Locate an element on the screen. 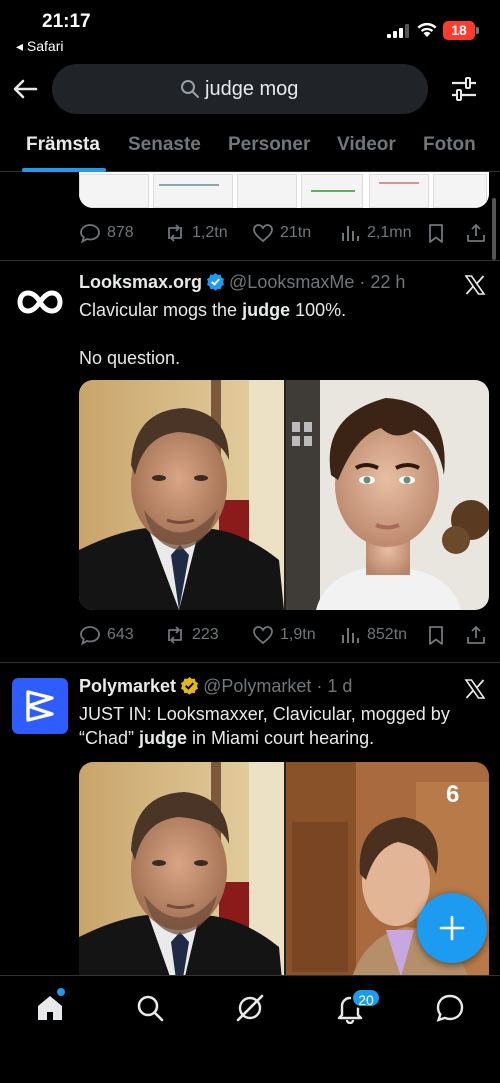 The height and width of the screenshot is (1083, 500). tab-framsta: Främsta is located at coordinates (63, 145).